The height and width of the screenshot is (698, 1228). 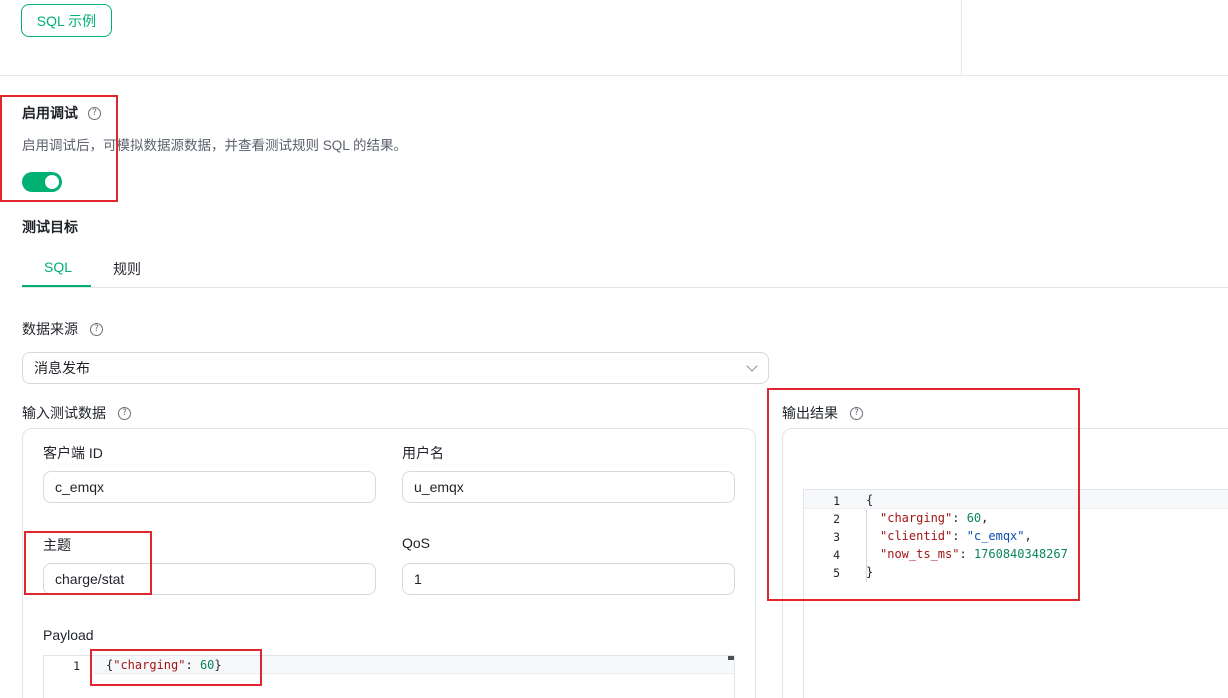 I want to click on tab-rule: 规则, so click(x=127, y=269).